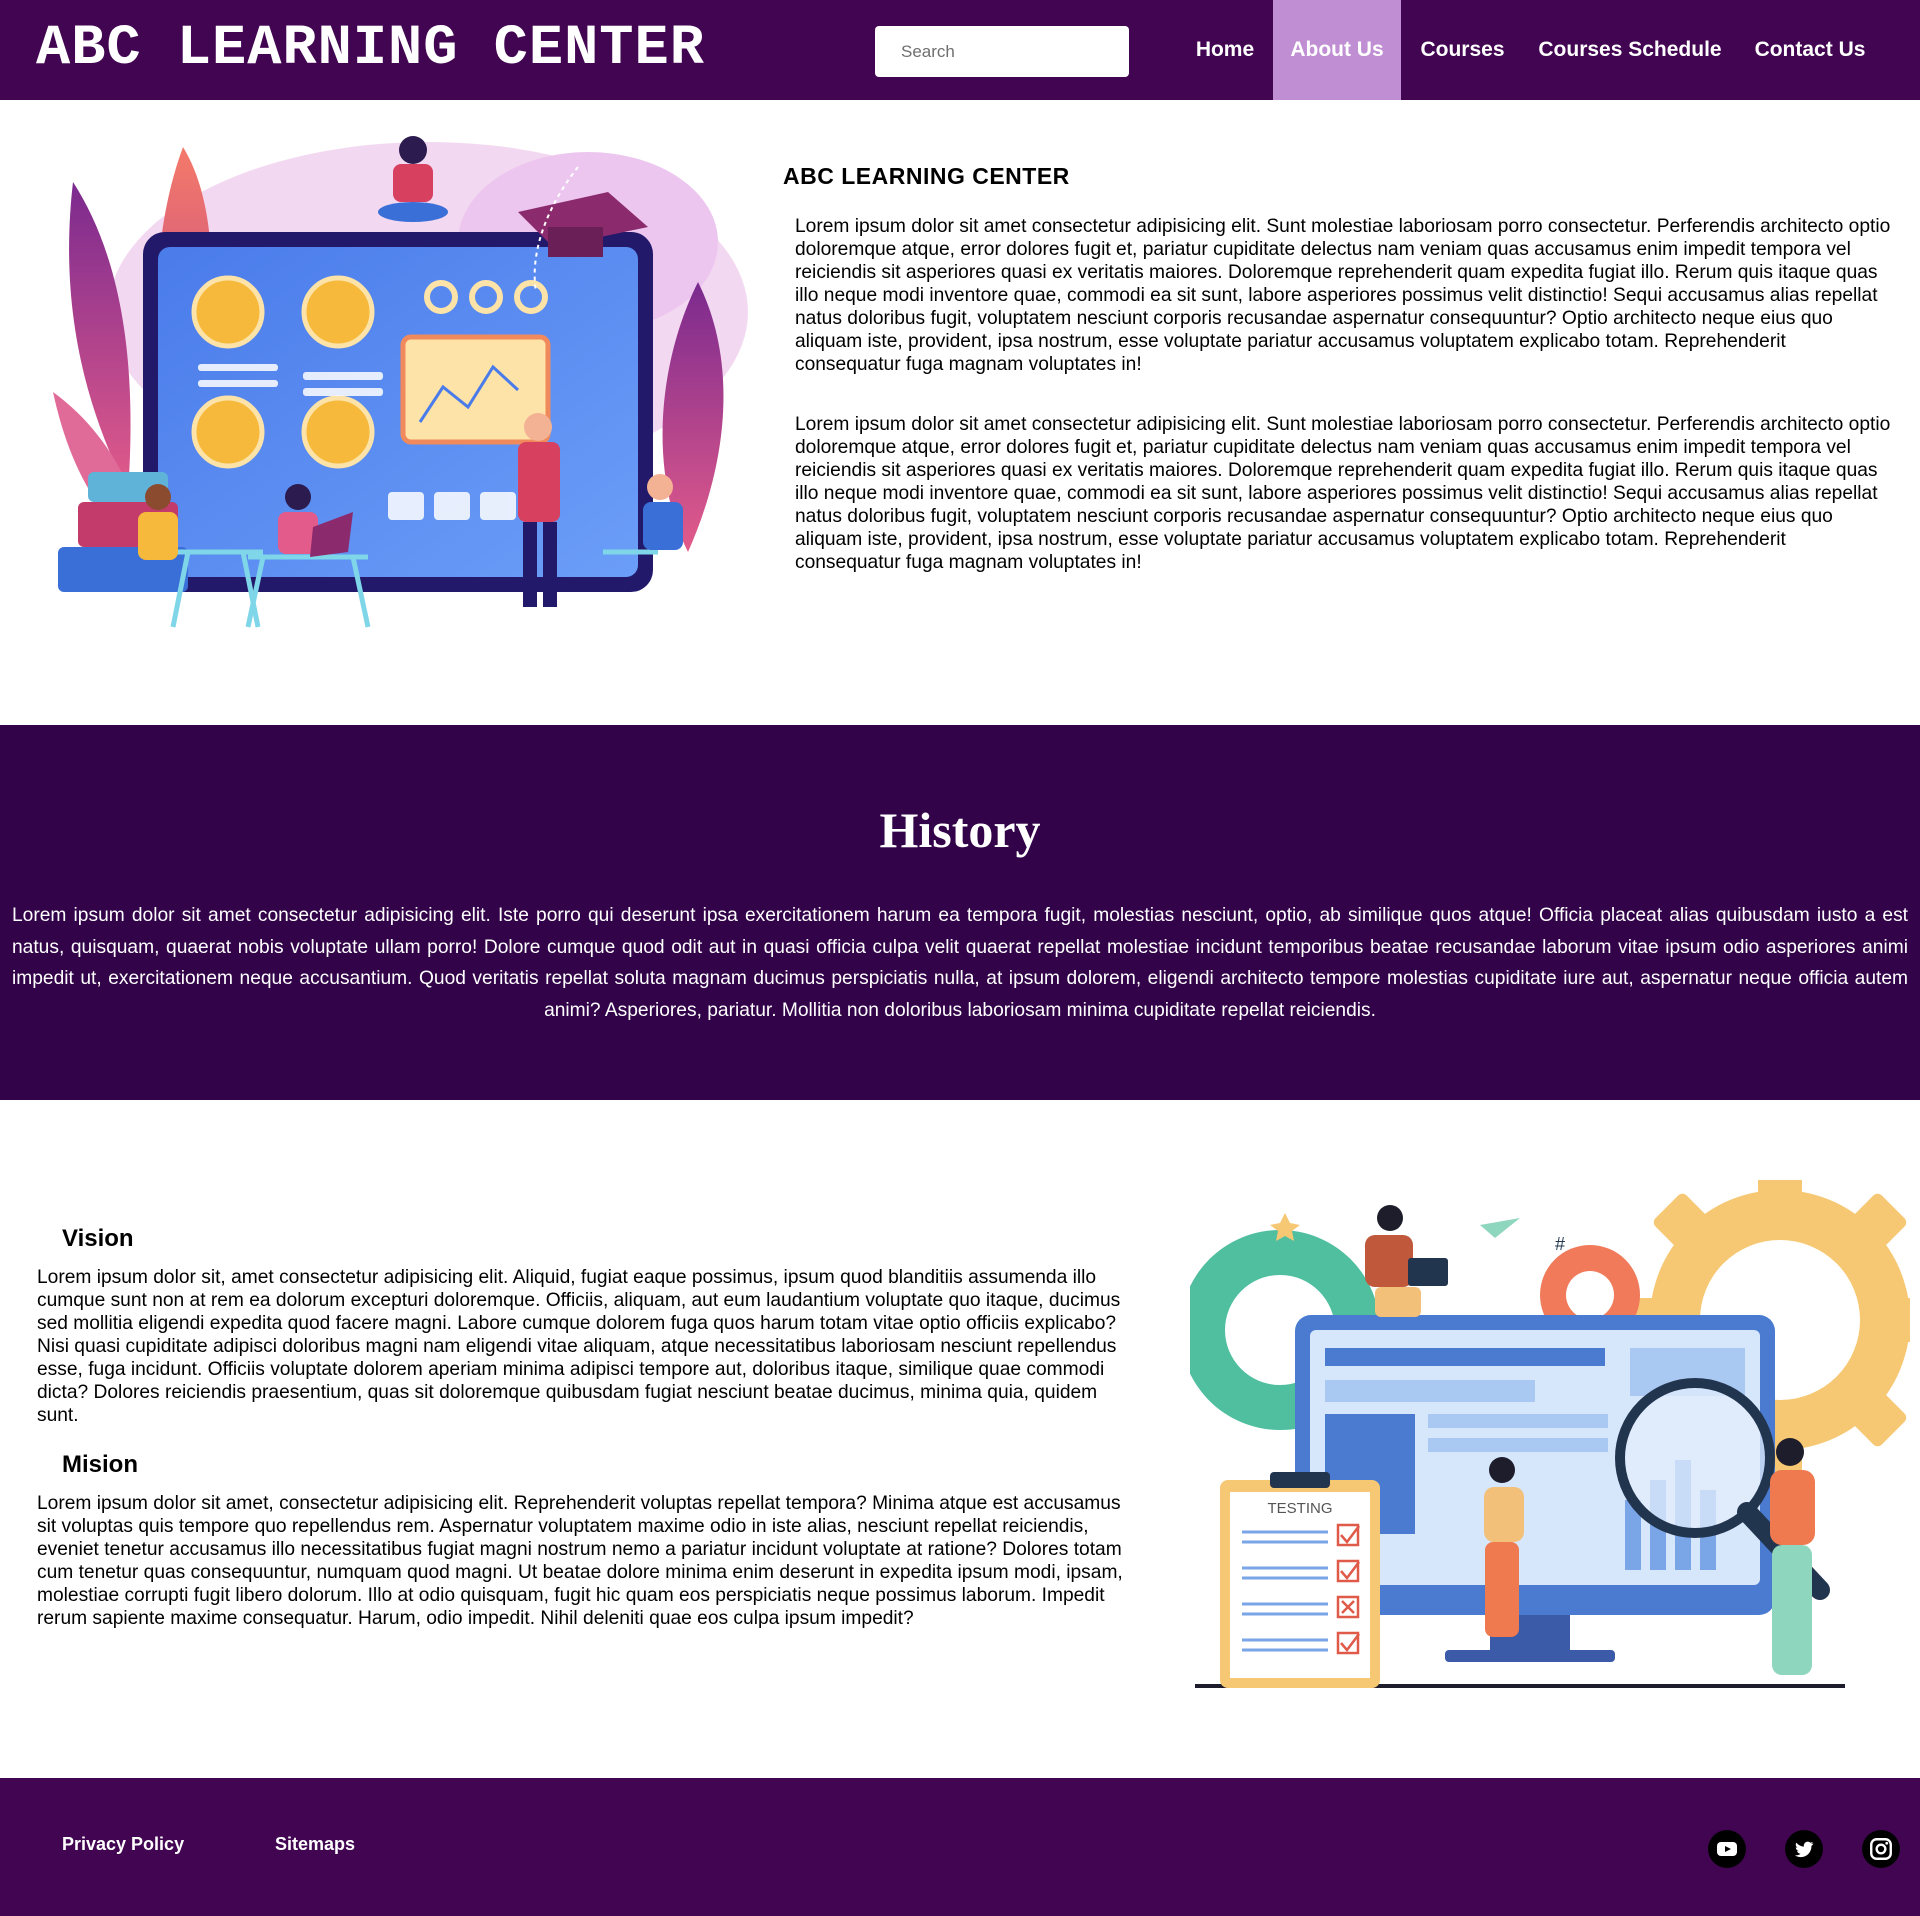  What do you see at coordinates (100, 1464) in the screenshot?
I see `mission-title: Mision` at bounding box center [100, 1464].